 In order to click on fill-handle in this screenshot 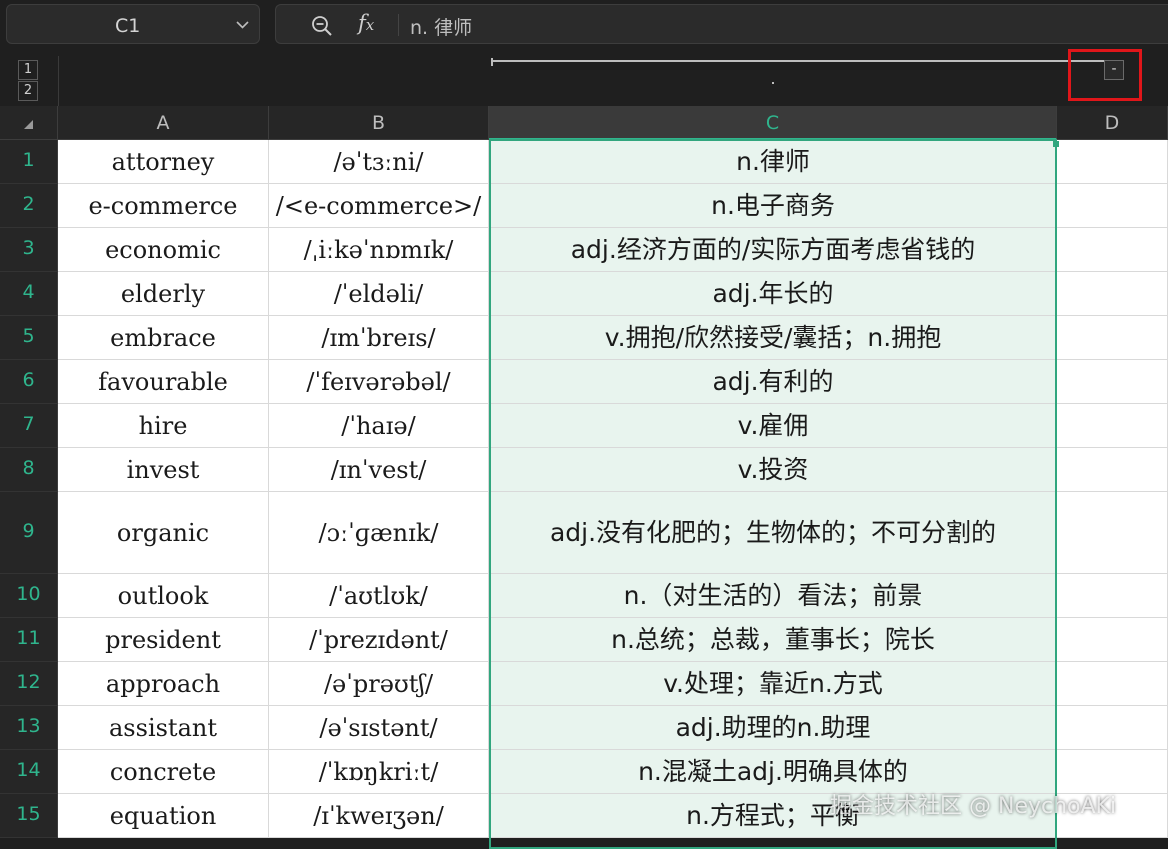, I will do `click(1056, 144)`.